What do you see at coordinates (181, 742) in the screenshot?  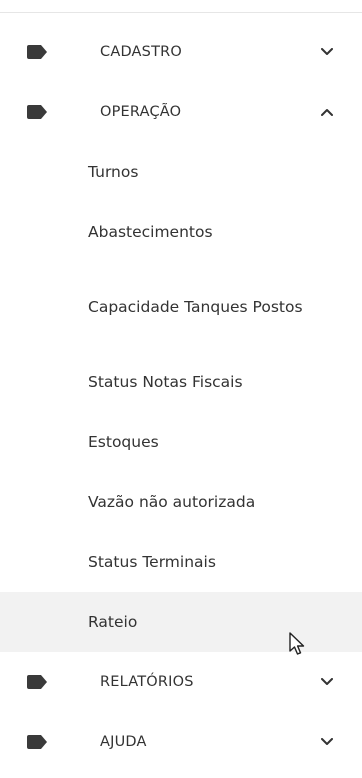 I see `menu-section-ajuda: AJUDA` at bounding box center [181, 742].